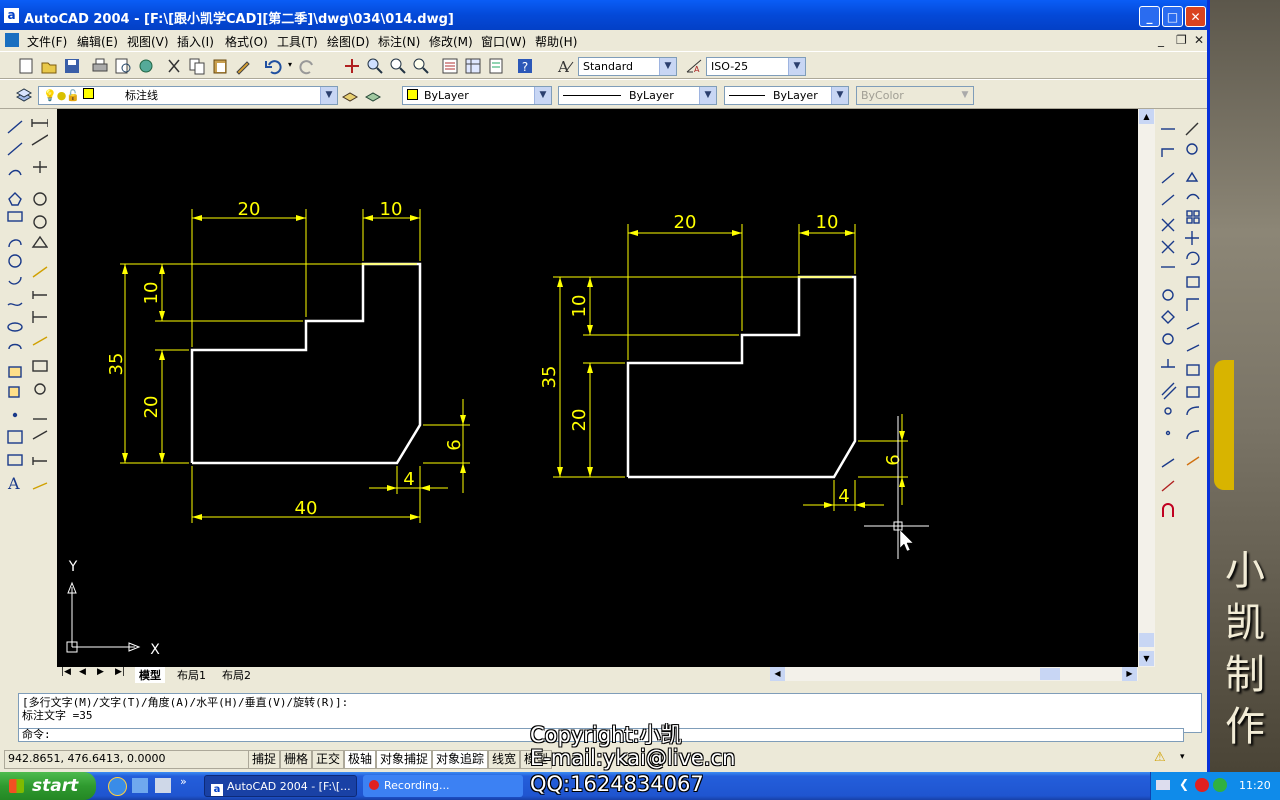  Describe the element at coordinates (1149, 16) in the screenshot. I see `minimize-button: _` at that location.